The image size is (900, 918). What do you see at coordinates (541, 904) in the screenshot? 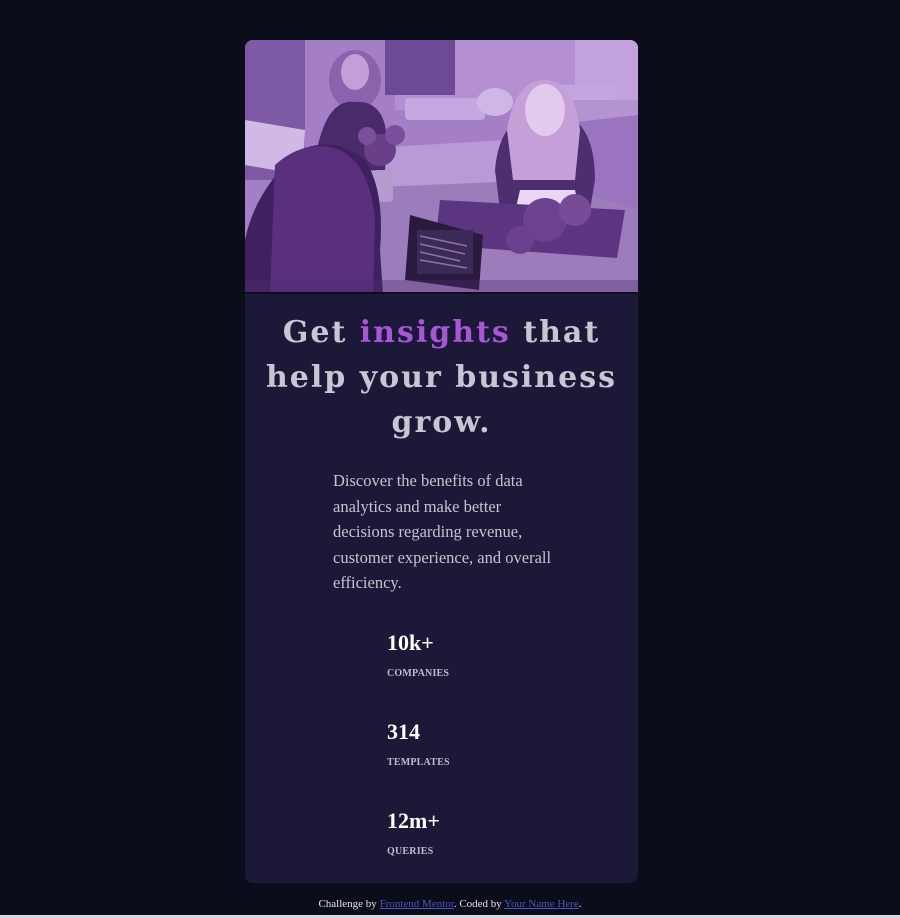
I see `author-link: Your Name Here` at bounding box center [541, 904].